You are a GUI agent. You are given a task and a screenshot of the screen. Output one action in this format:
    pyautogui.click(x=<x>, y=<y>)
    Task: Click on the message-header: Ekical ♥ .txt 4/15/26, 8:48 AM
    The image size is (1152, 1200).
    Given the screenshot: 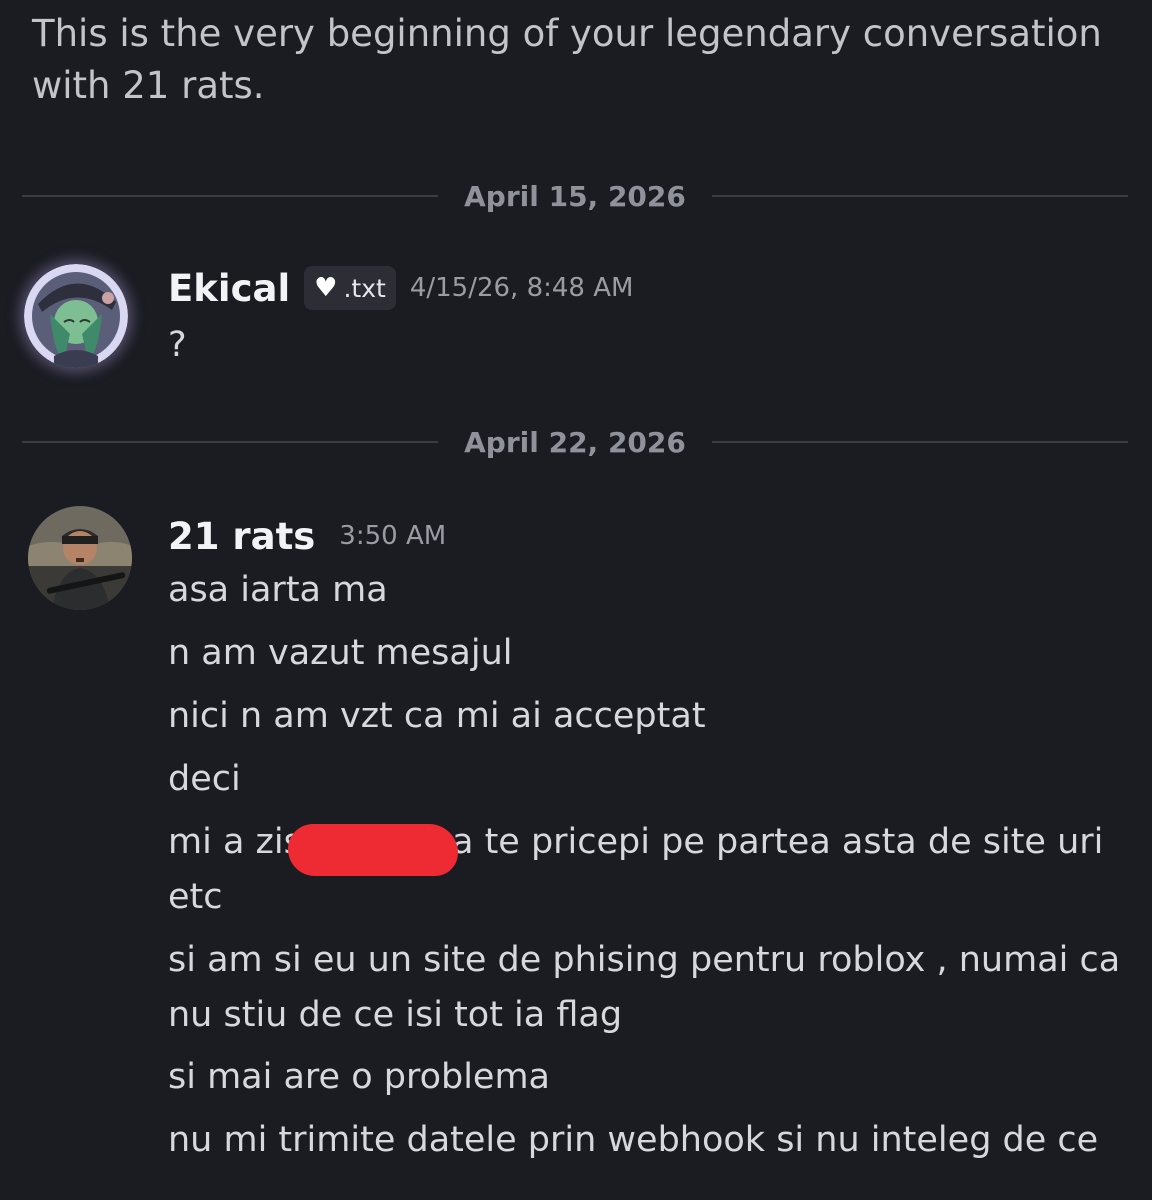 What is the action you would take?
    pyautogui.click(x=400, y=288)
    